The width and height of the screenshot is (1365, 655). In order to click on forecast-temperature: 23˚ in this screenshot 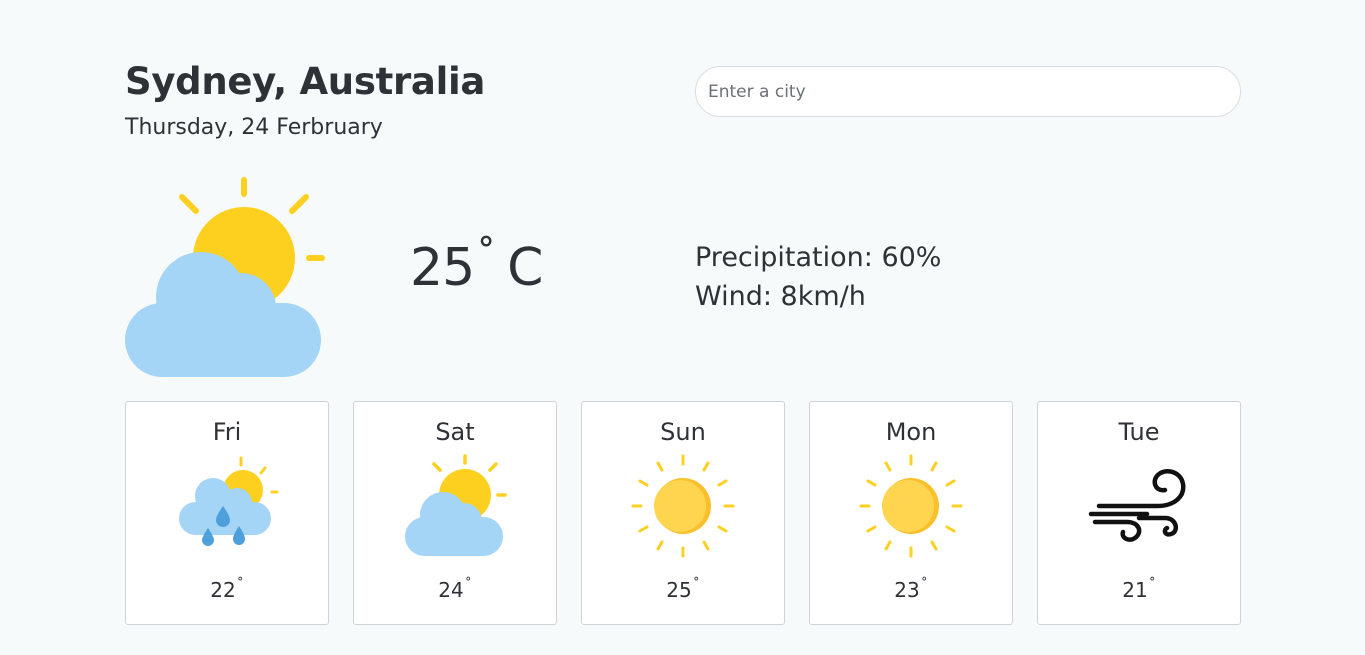, I will do `click(911, 589)`.